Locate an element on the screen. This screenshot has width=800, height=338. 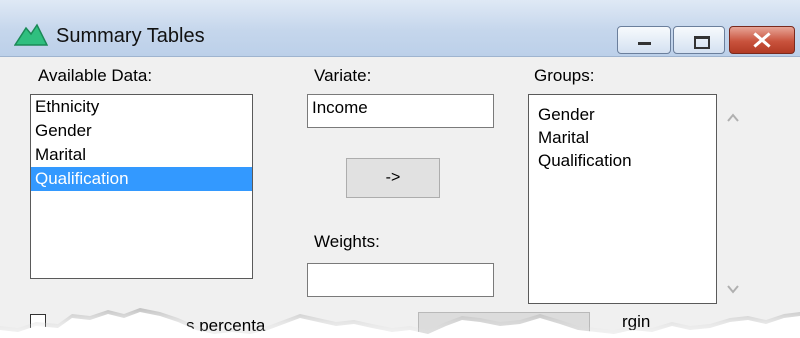
list-item: Qualification is located at coordinates (622, 160).